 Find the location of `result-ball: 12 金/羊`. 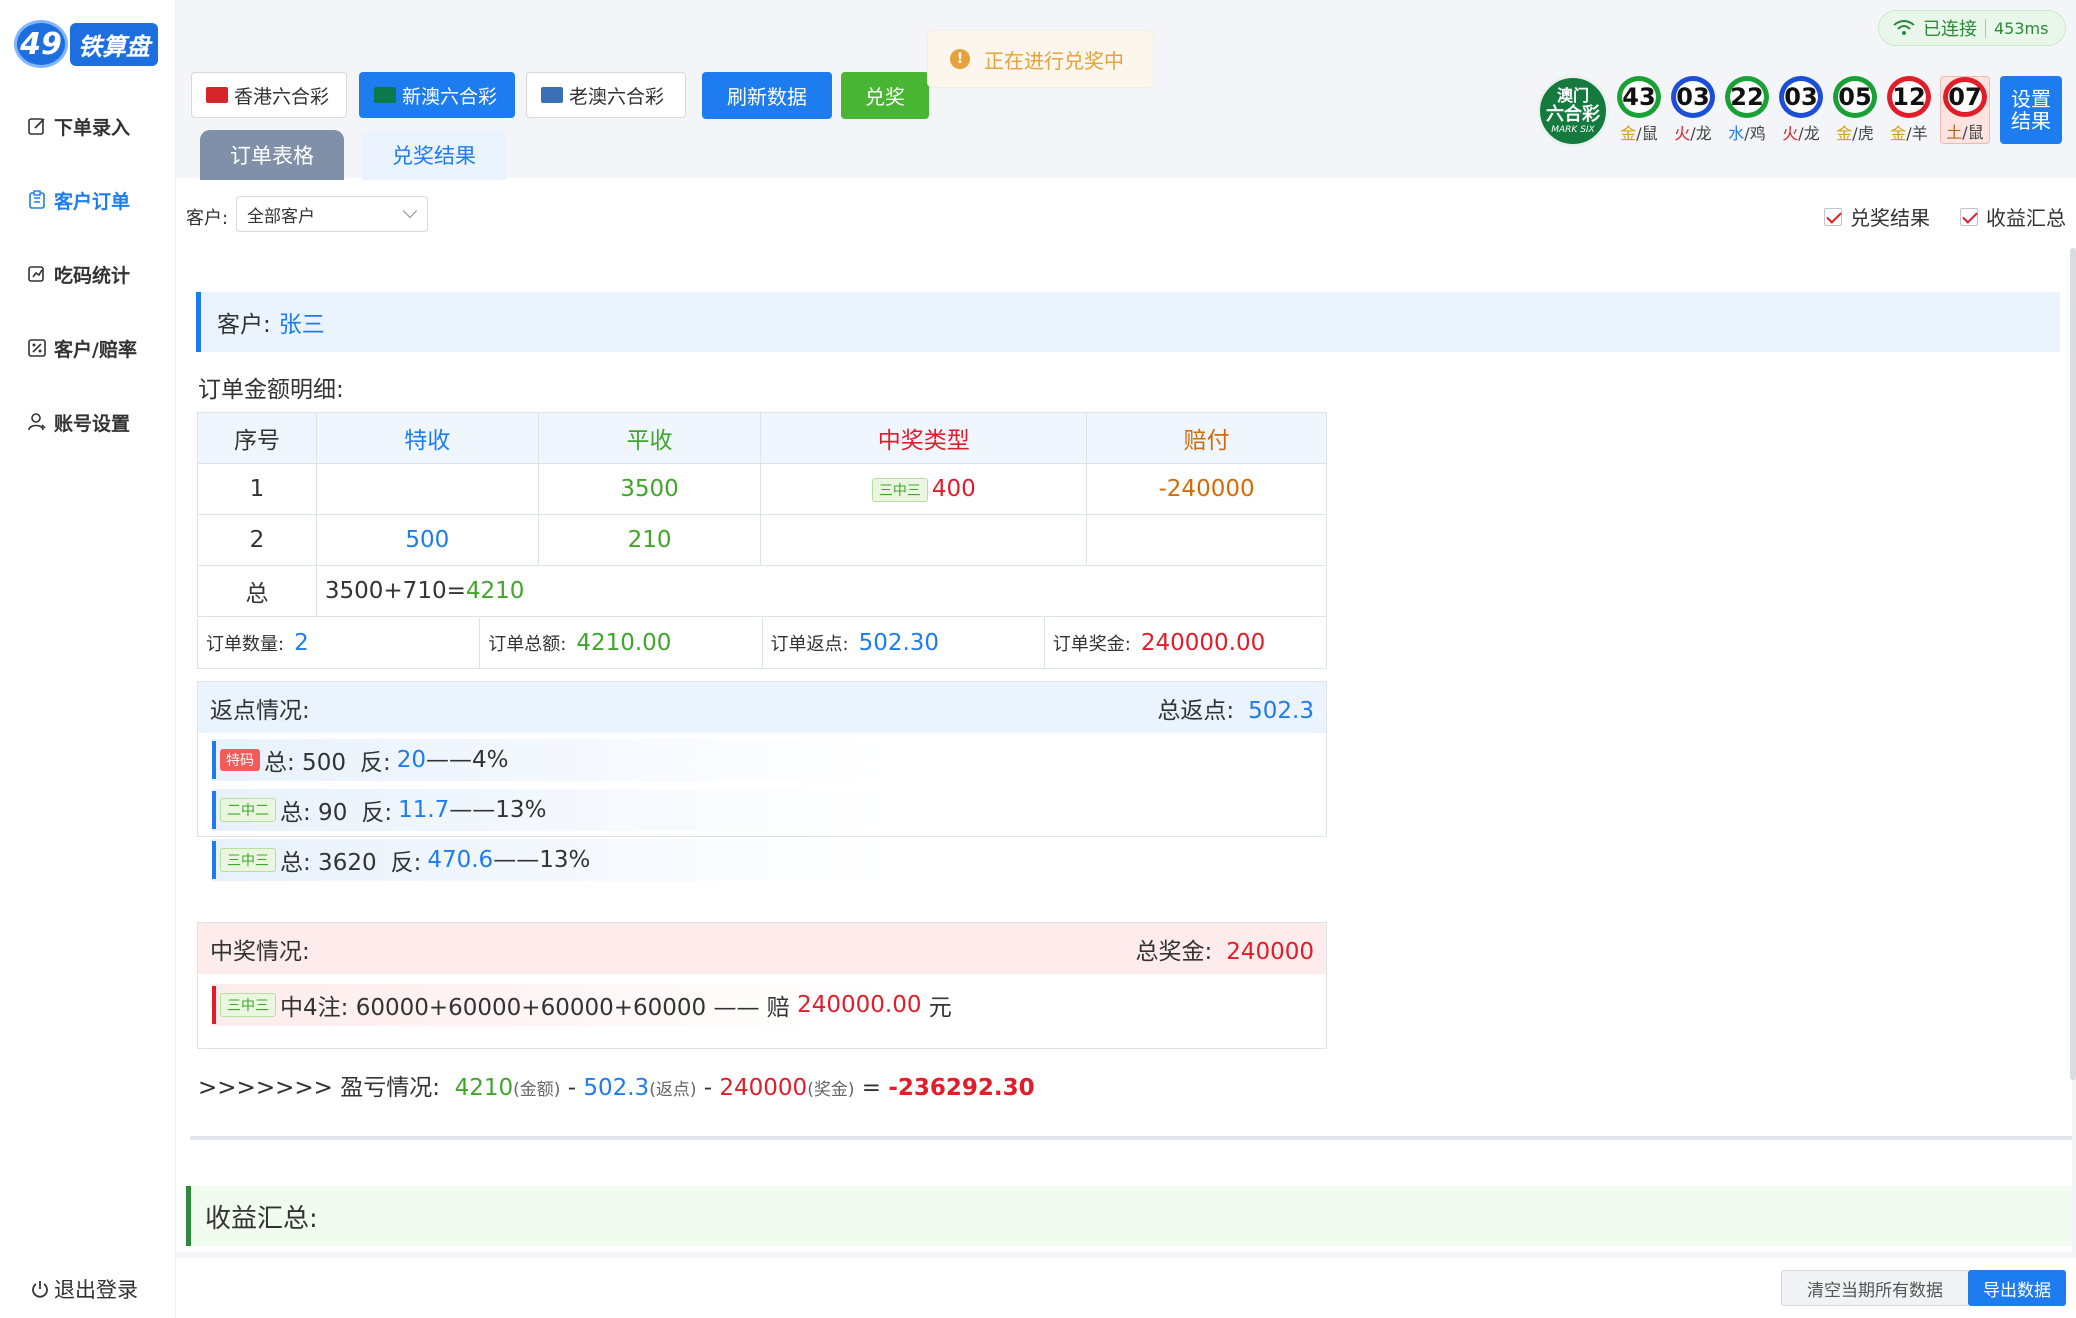

result-ball: 12 金/羊 is located at coordinates (1909, 110).